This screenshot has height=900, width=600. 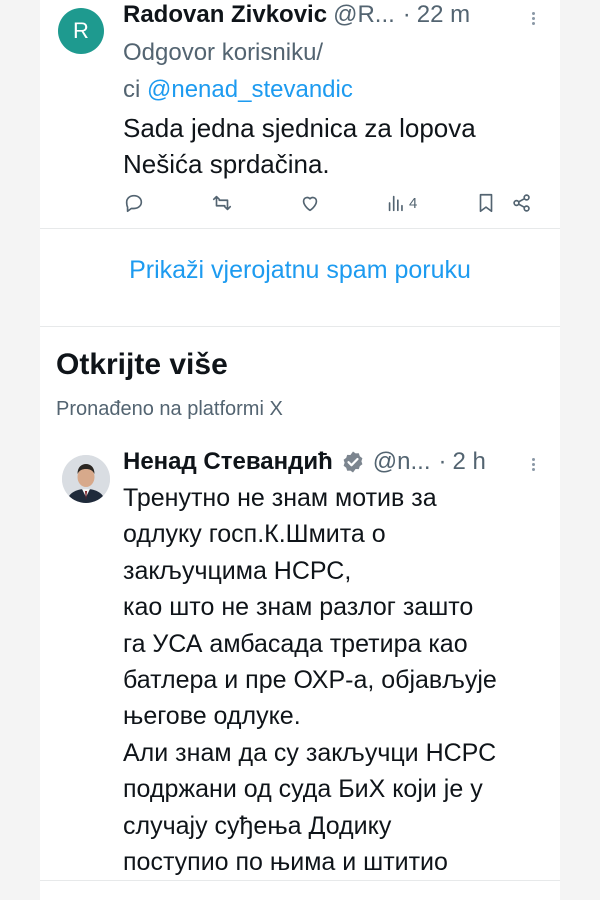 I want to click on reply-icon, so click(x=134, y=203).